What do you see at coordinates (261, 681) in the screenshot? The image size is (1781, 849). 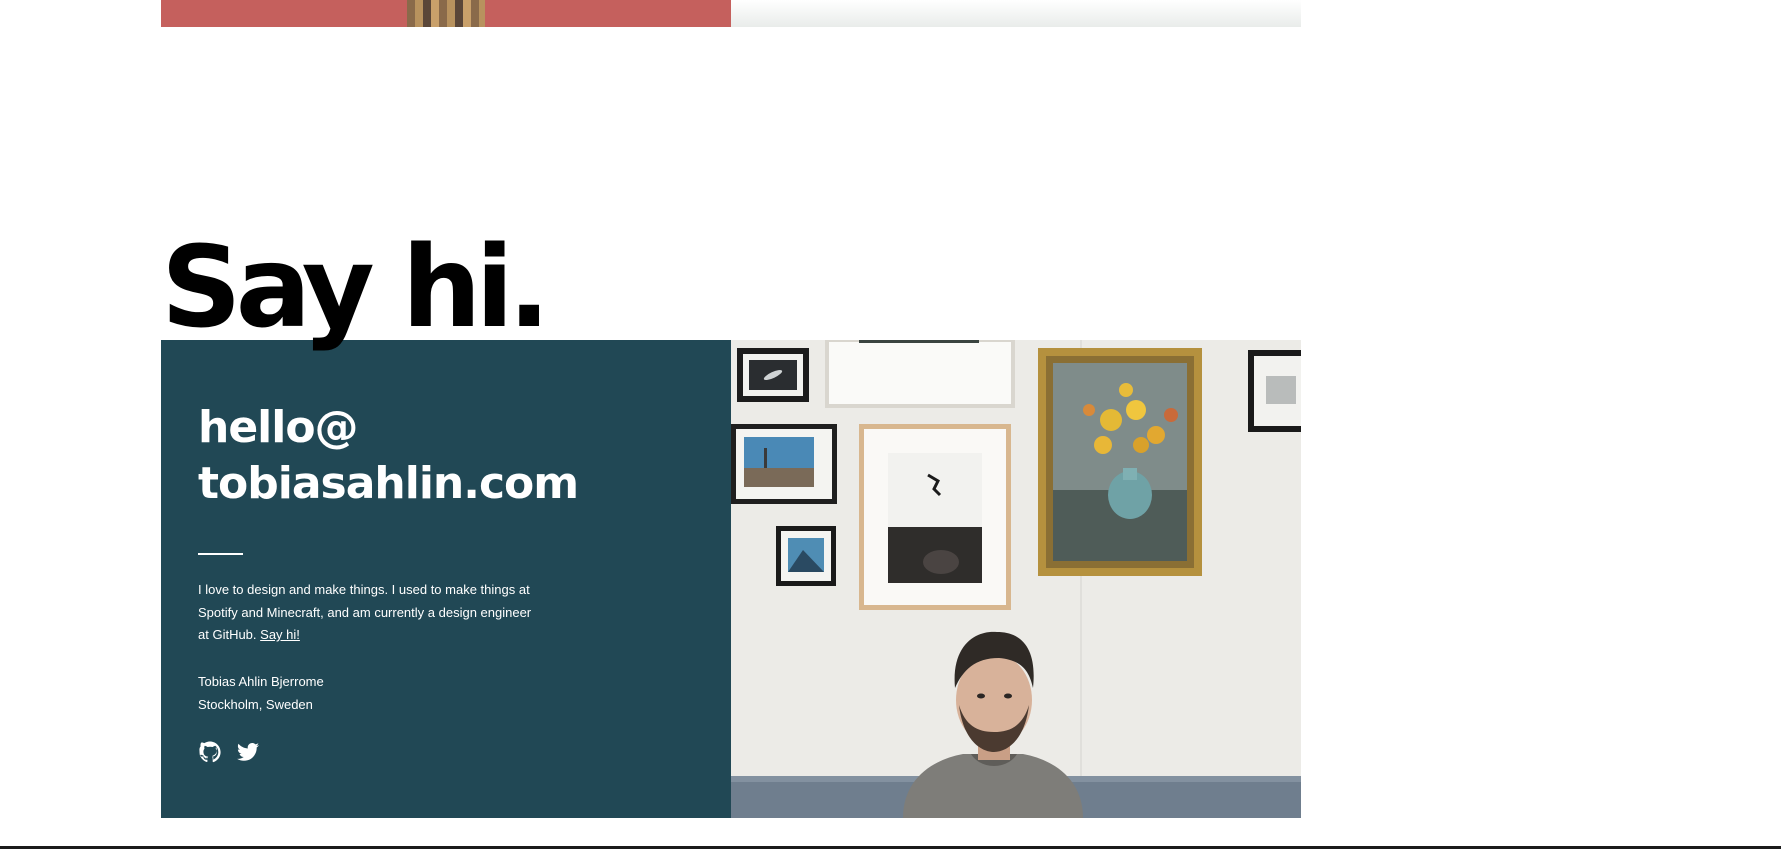 I see `author-name: Tobias Ahlin Bjerrome` at bounding box center [261, 681].